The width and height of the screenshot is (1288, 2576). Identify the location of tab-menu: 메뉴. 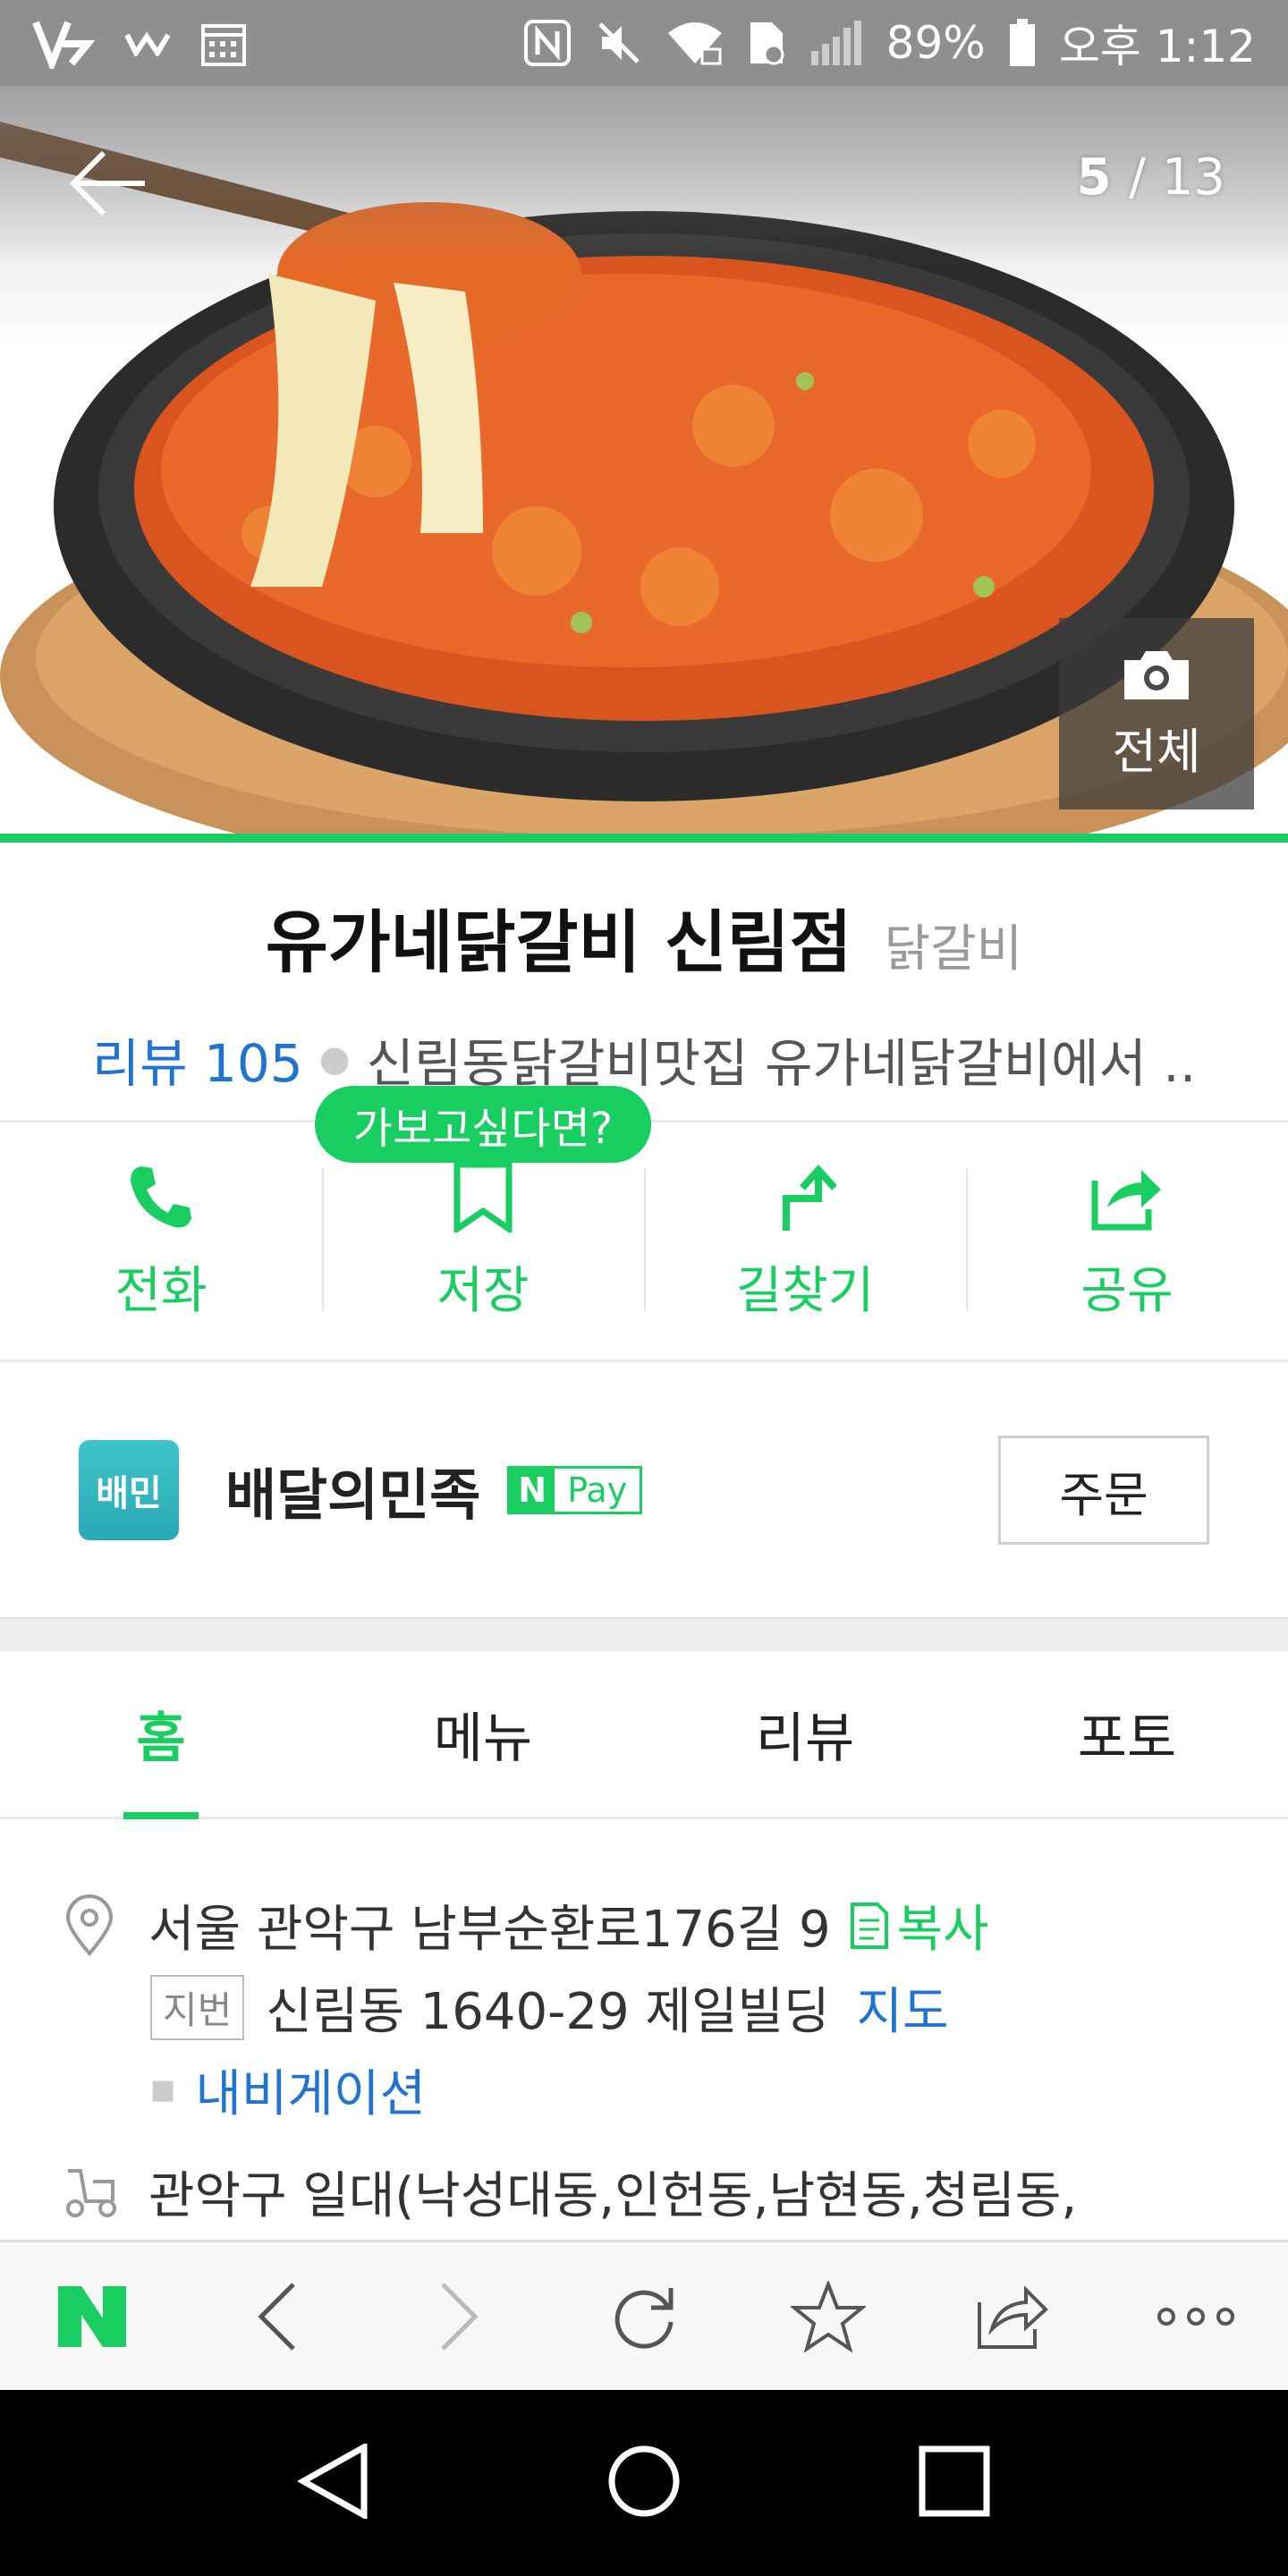
(483, 1734).